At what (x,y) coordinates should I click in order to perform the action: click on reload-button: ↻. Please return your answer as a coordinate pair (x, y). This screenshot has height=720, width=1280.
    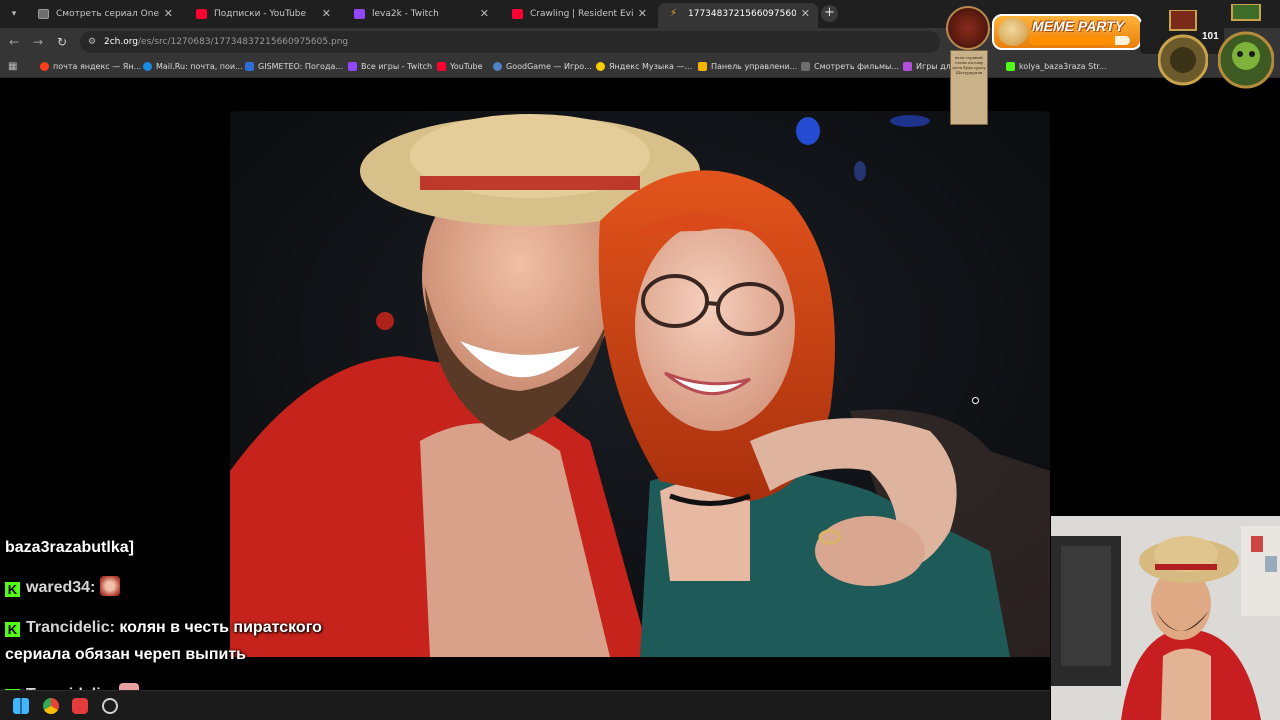
    Looking at the image, I should click on (62, 42).